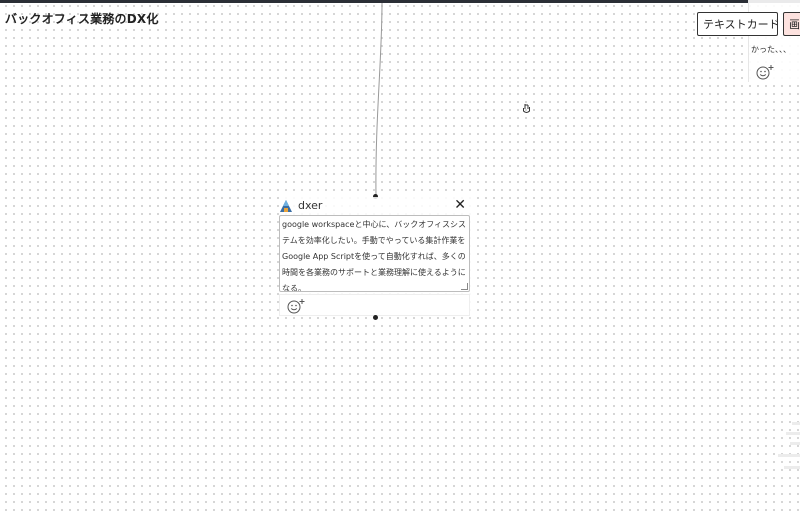 Image resolution: width=800 pixels, height=512 pixels. I want to click on card-footer, so click(374, 305).